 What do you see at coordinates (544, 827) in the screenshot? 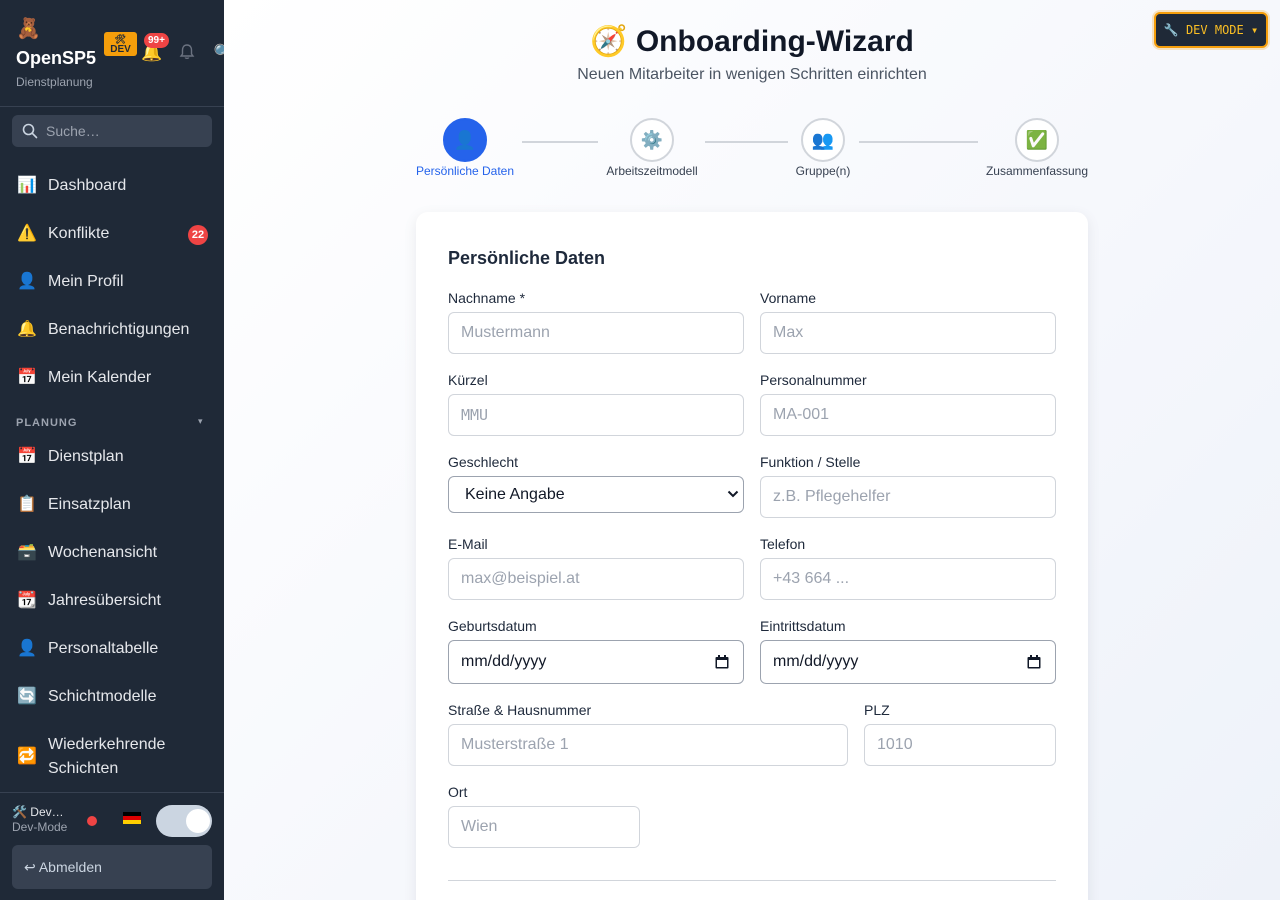
I see `ort-input: Wien` at bounding box center [544, 827].